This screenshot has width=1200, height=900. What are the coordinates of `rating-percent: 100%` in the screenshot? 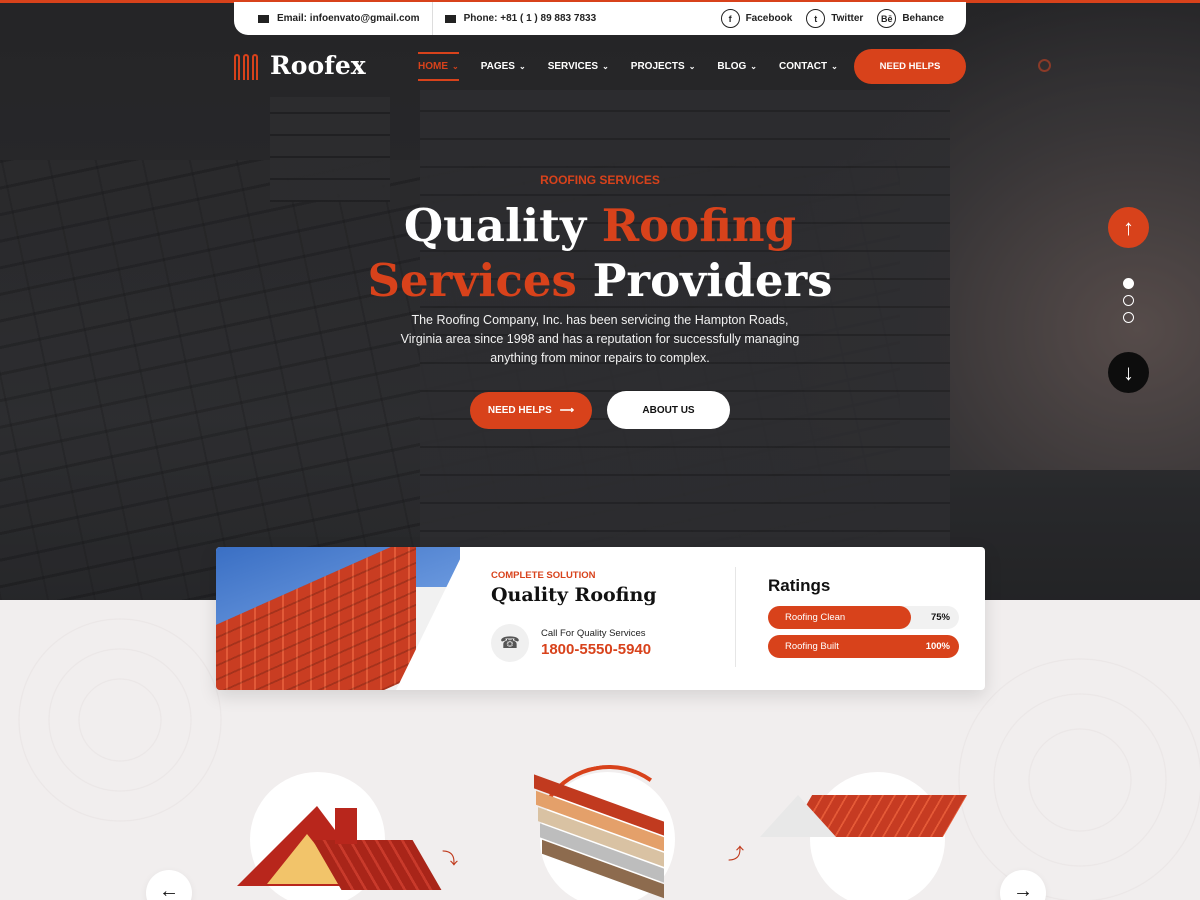 It's located at (937, 646).